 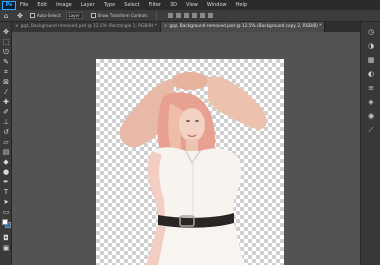 I want to click on eraser-tool-icon: ▱, so click(x=6, y=142).